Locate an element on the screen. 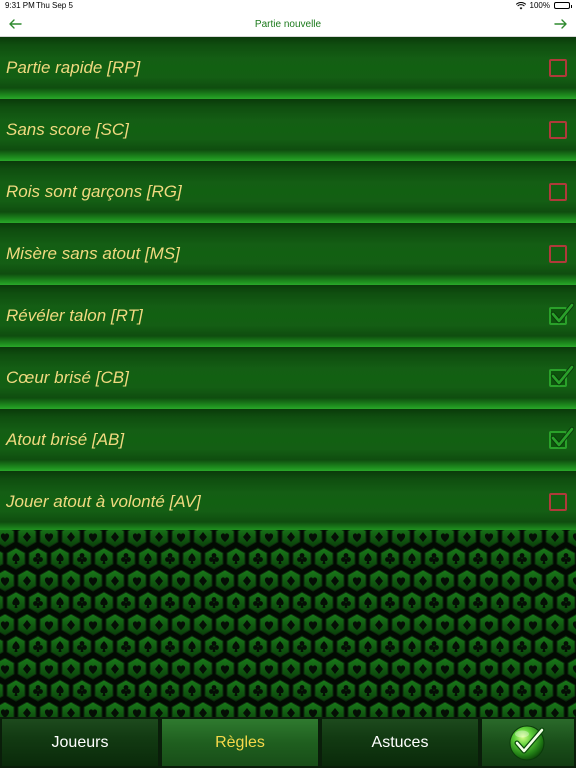 The image size is (576, 768). rule-row-rg: Rois sont garçons [RG] is located at coordinates (288, 192).